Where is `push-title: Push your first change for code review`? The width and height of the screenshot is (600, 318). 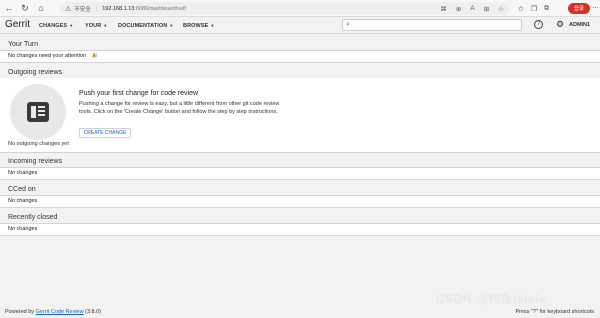 push-title: Push your first change for code review is located at coordinates (139, 93).